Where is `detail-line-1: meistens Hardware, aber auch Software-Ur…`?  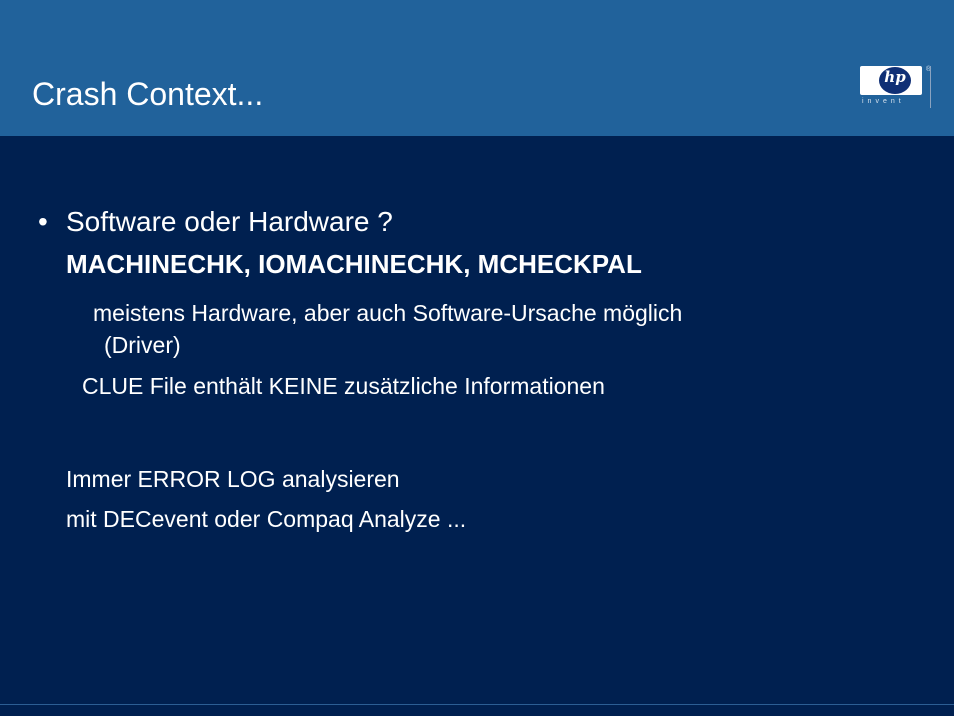 detail-line-1: meistens Hardware, aber auch Software-Ur… is located at coordinates (388, 313).